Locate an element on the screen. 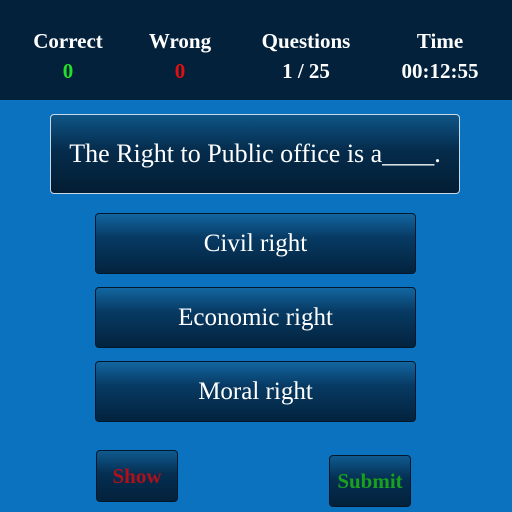 Image resolution: width=512 pixels, height=512 pixels. answer-option-label: Moral right is located at coordinates (255, 391).